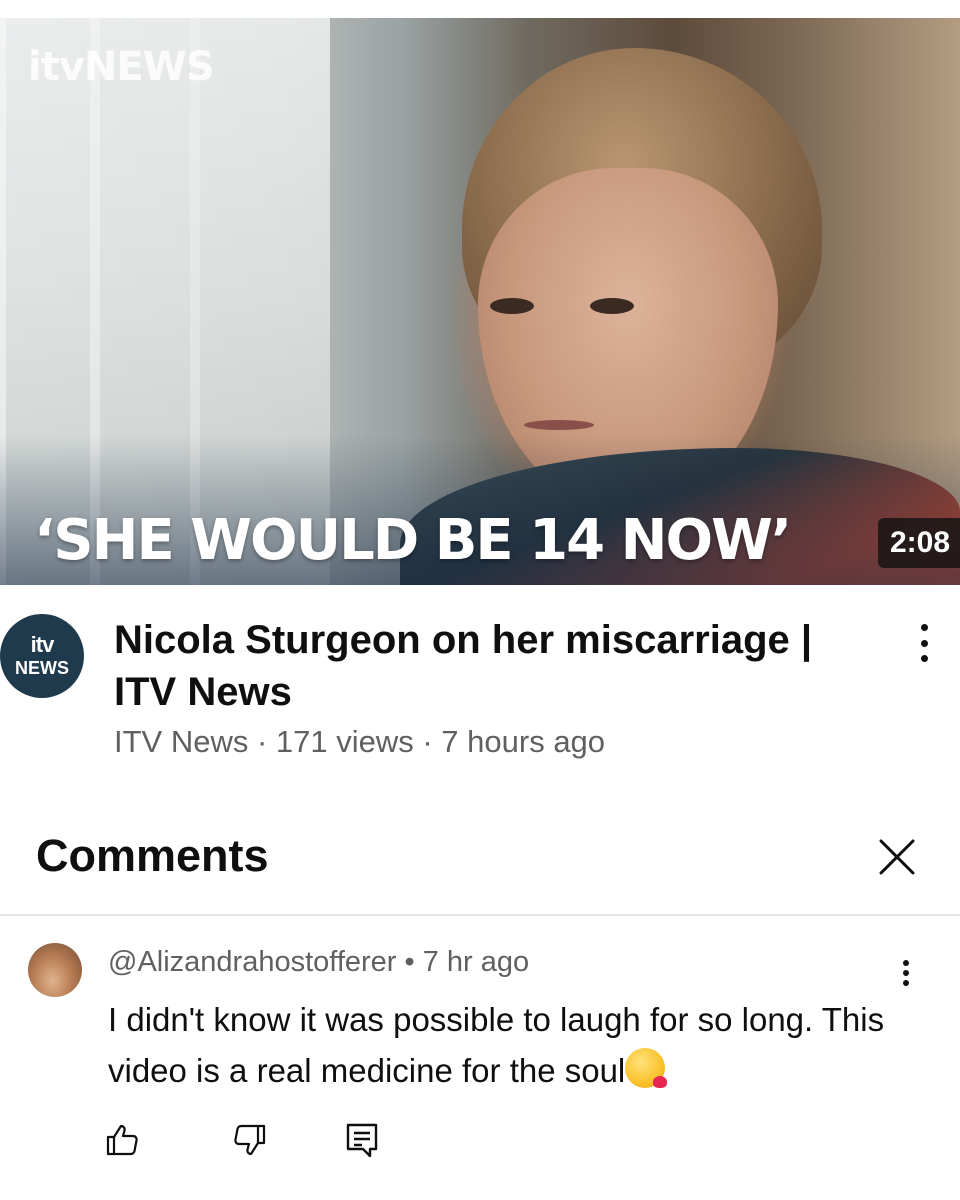  What do you see at coordinates (906, 973) in the screenshot?
I see `comment-more-vert-icon` at bounding box center [906, 973].